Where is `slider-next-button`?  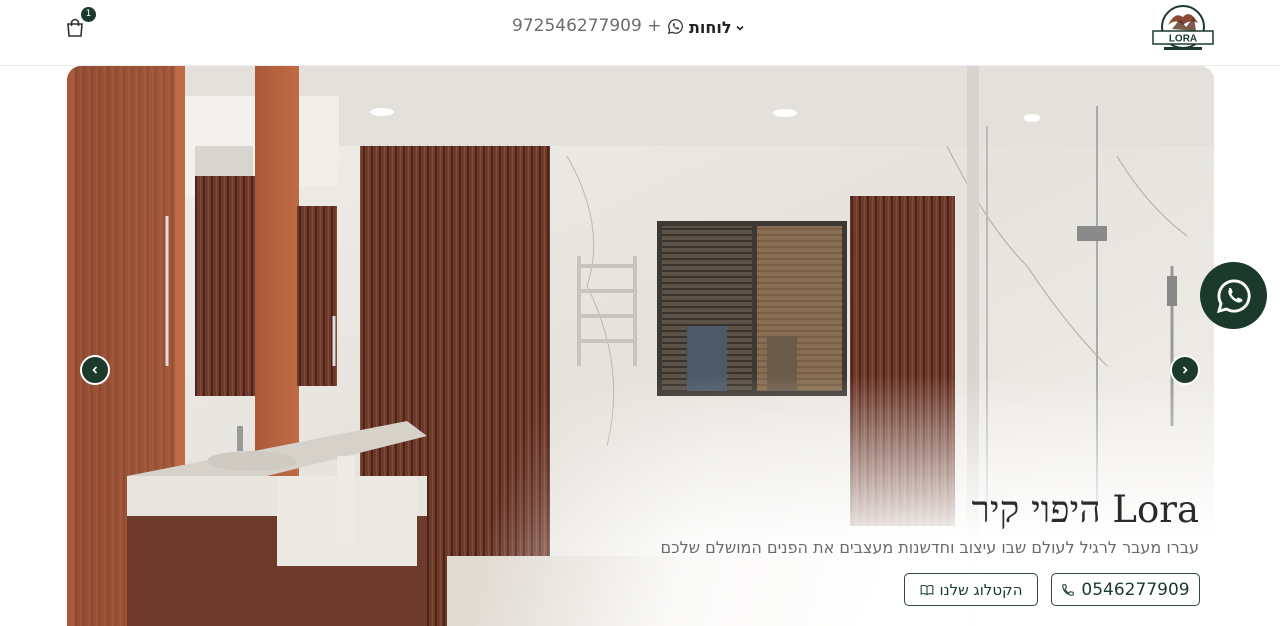
slider-next-button is located at coordinates (1185, 370).